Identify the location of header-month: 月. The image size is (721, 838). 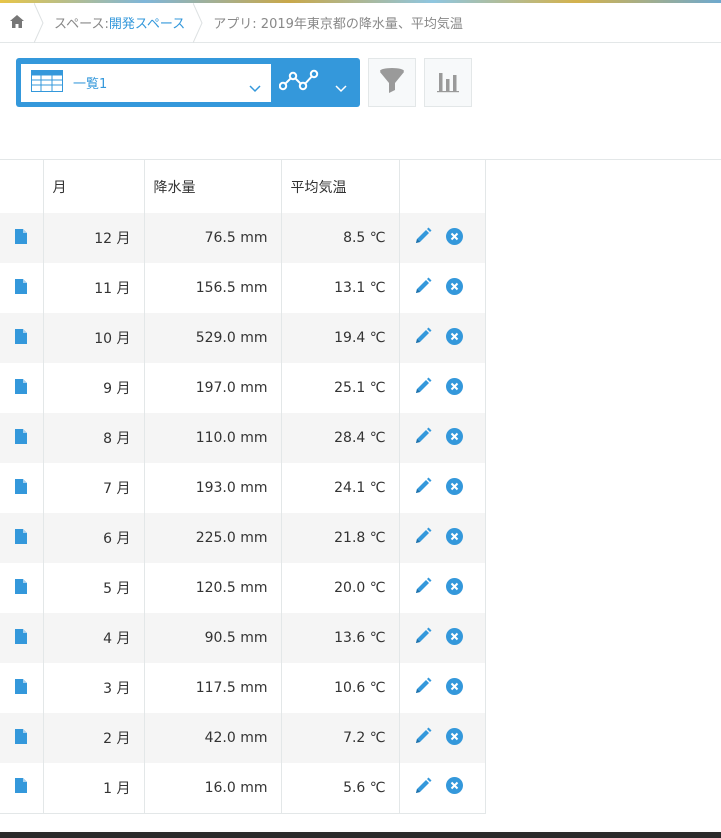
(94, 186).